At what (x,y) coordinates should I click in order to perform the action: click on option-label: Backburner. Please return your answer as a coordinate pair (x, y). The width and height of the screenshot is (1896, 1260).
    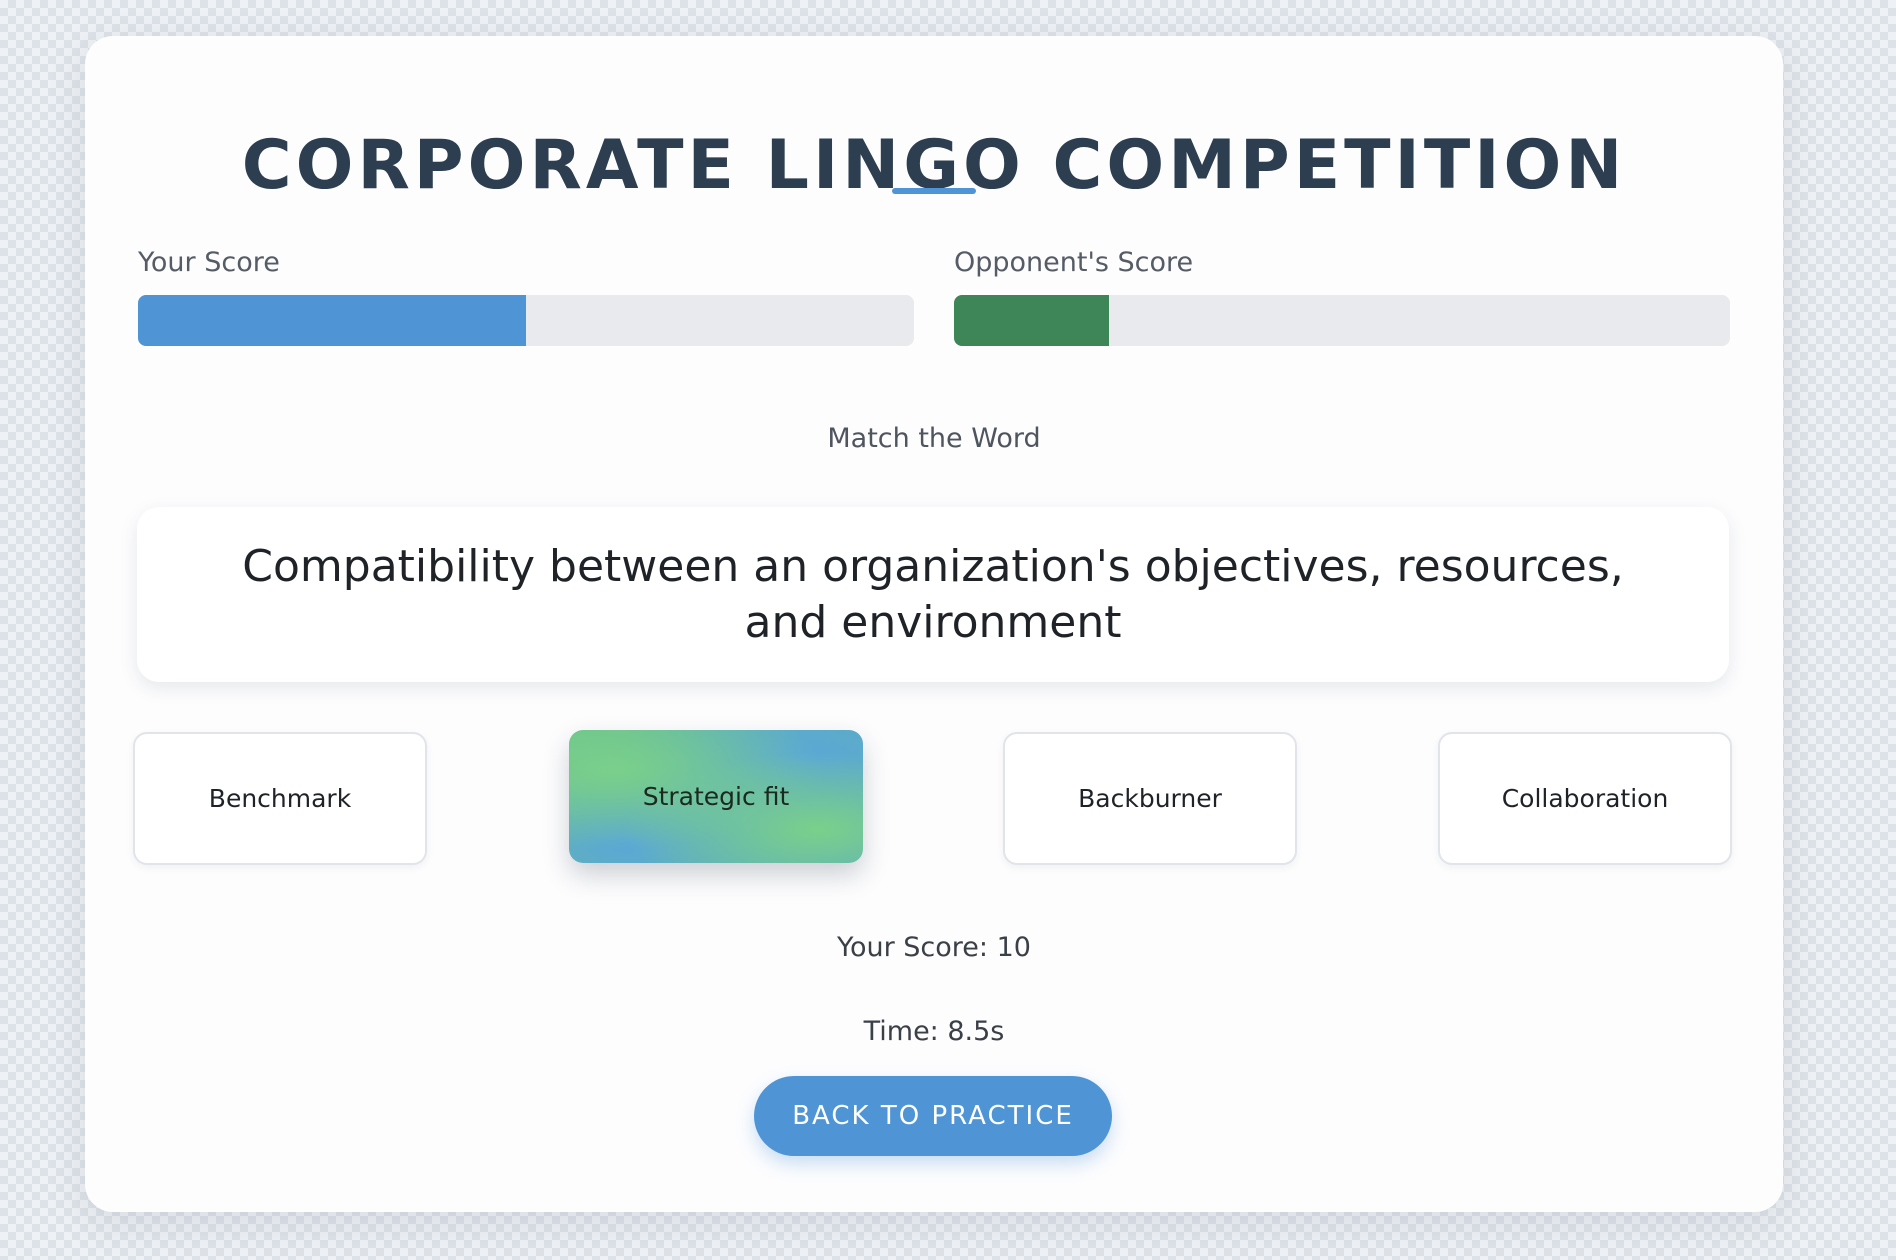
    Looking at the image, I should click on (1150, 798).